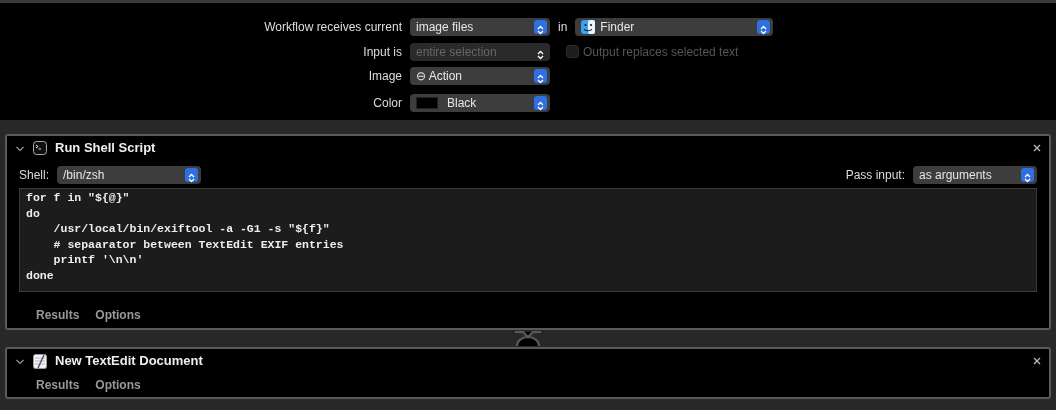 The width and height of the screenshot is (1056, 410). Describe the element at coordinates (588, 27) in the screenshot. I see `finder-face-icon` at that location.